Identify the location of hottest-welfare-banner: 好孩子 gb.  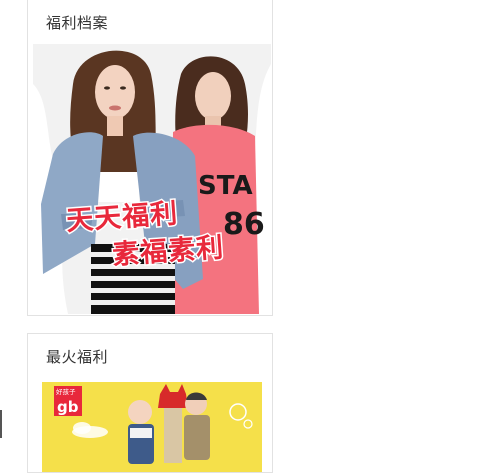
(152, 427).